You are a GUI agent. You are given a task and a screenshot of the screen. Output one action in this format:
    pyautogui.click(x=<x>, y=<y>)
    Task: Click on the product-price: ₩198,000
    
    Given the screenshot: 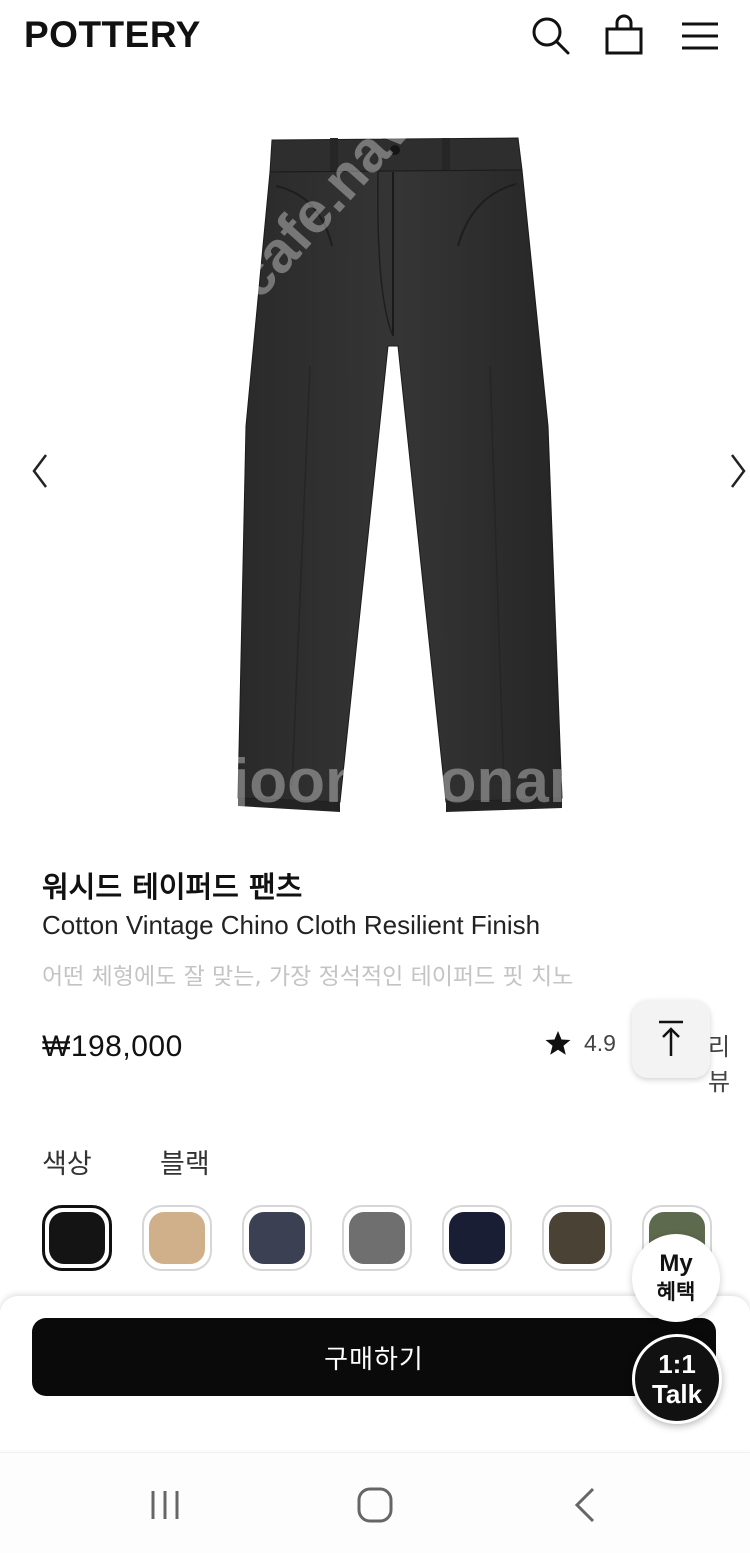 What is the action you would take?
    pyautogui.click(x=112, y=1046)
    